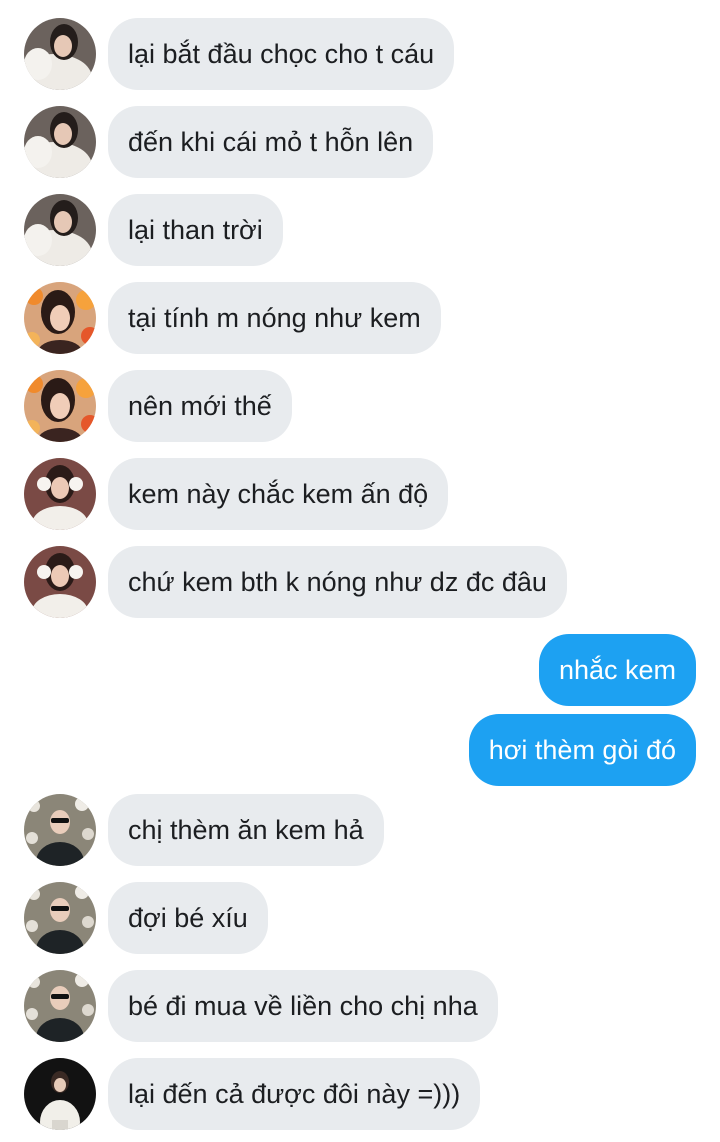  I want to click on message-bubble: lại đến cả được đôi này =))), so click(294, 1094).